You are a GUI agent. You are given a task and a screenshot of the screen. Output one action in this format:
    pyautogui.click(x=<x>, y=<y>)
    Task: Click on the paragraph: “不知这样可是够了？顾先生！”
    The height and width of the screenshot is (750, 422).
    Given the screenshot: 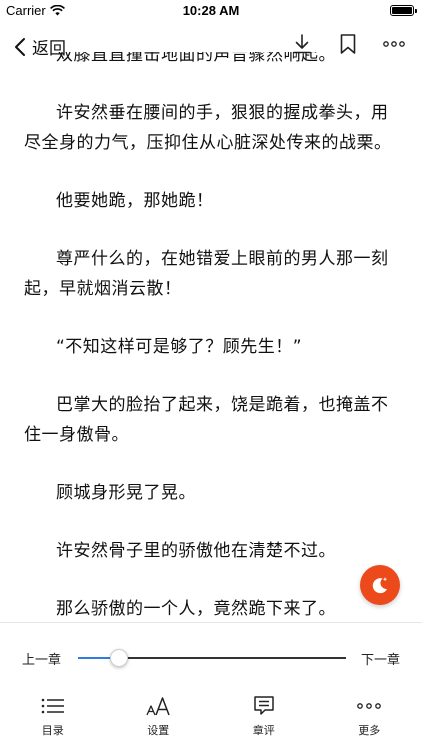 What is the action you would take?
    pyautogui.click(x=179, y=347)
    